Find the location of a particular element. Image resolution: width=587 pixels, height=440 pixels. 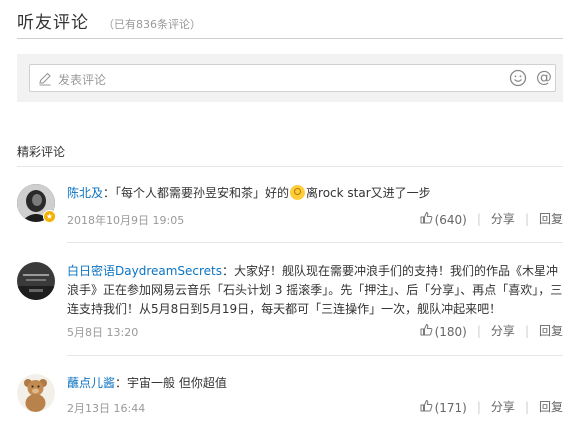

comment-time: 2月13日 16:44 is located at coordinates (106, 408).